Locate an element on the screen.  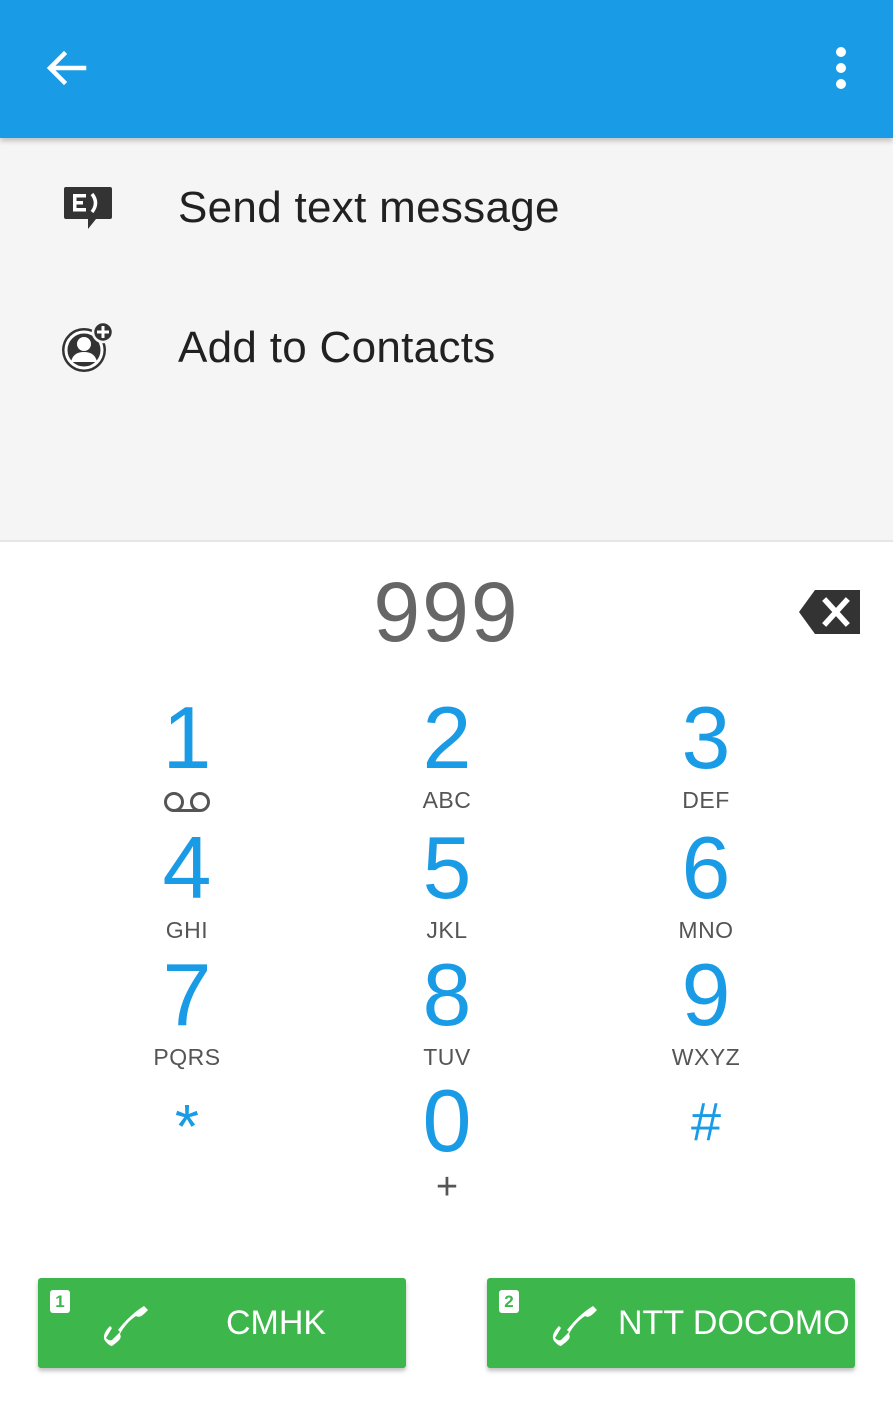
dial-key-3: 3 DEF is located at coordinates (706, 755).